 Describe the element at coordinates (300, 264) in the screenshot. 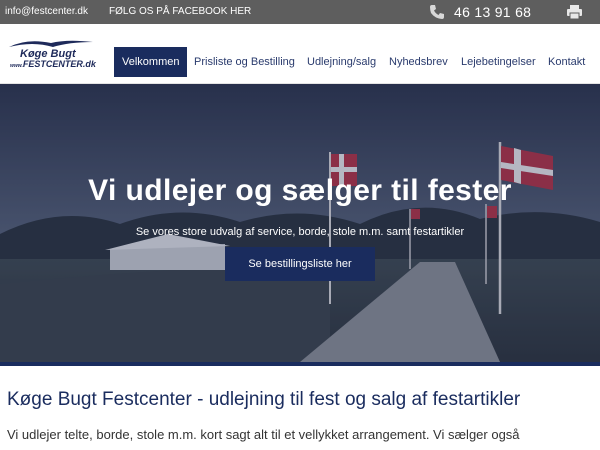

I see `order-list-button: Se bestillingsliste her` at that location.